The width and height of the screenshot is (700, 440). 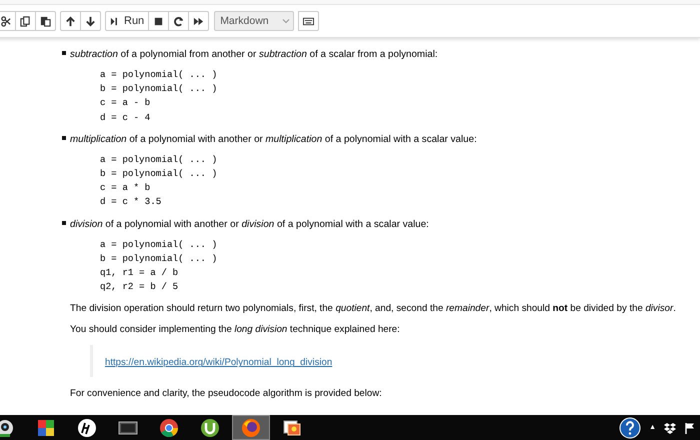 I want to click on arrow-down-icon, so click(x=90, y=21).